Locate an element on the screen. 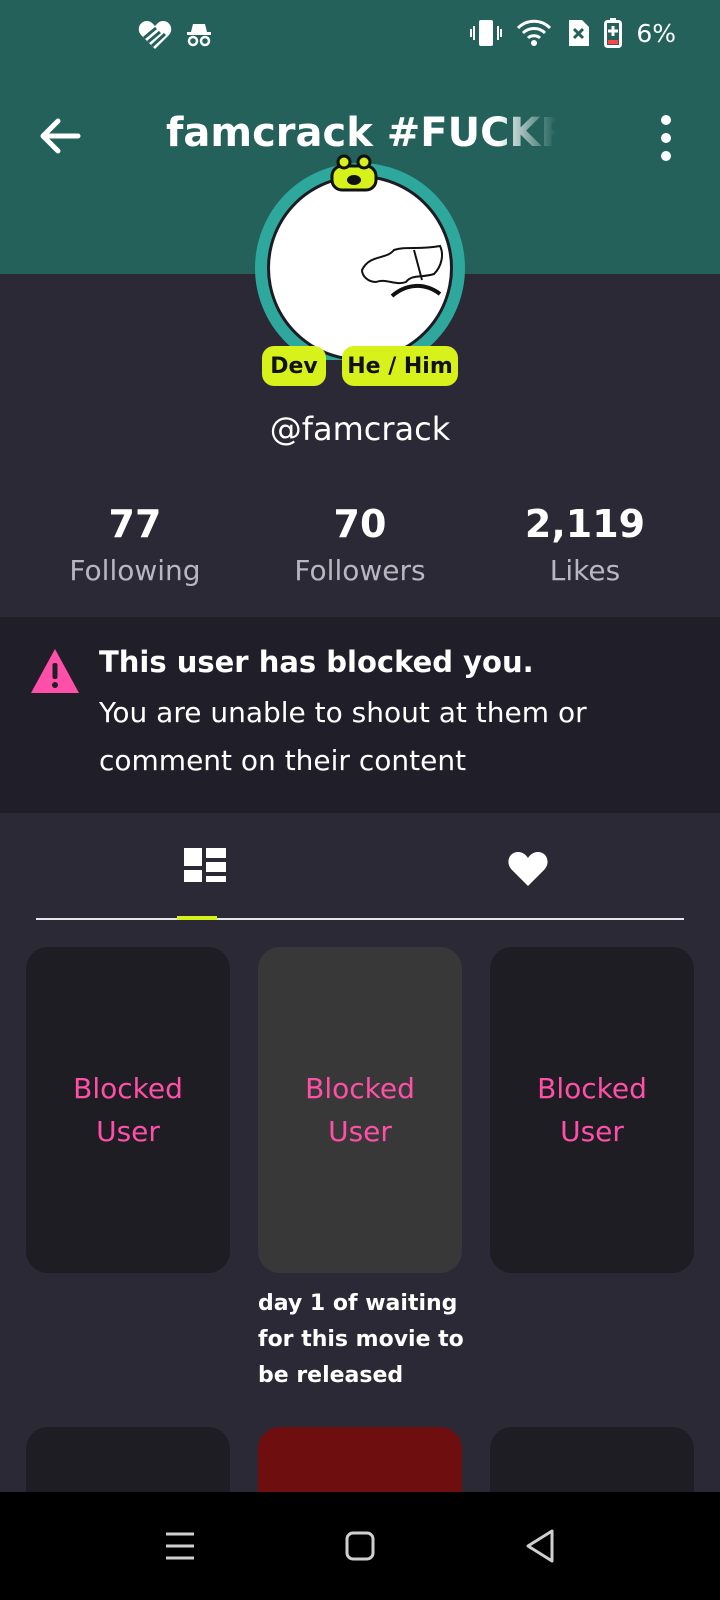 This screenshot has width=720, height=1600. system-nav-bar is located at coordinates (360, 1546).